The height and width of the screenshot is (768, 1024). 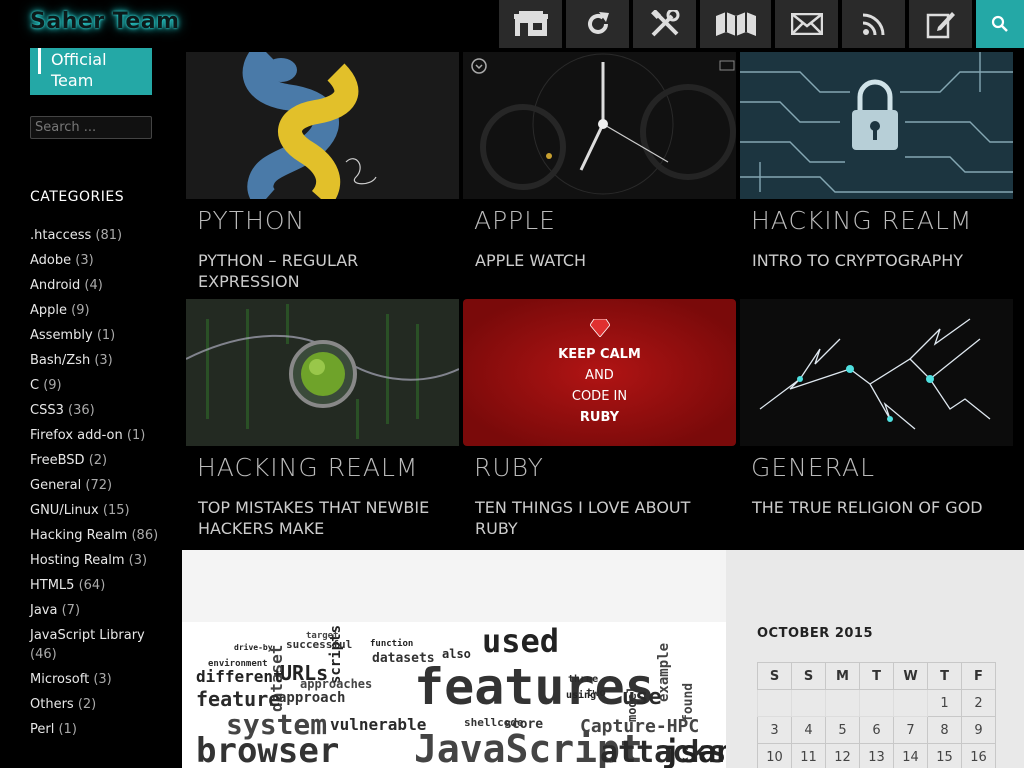 What do you see at coordinates (55, 285) in the screenshot?
I see `category-link: Android` at bounding box center [55, 285].